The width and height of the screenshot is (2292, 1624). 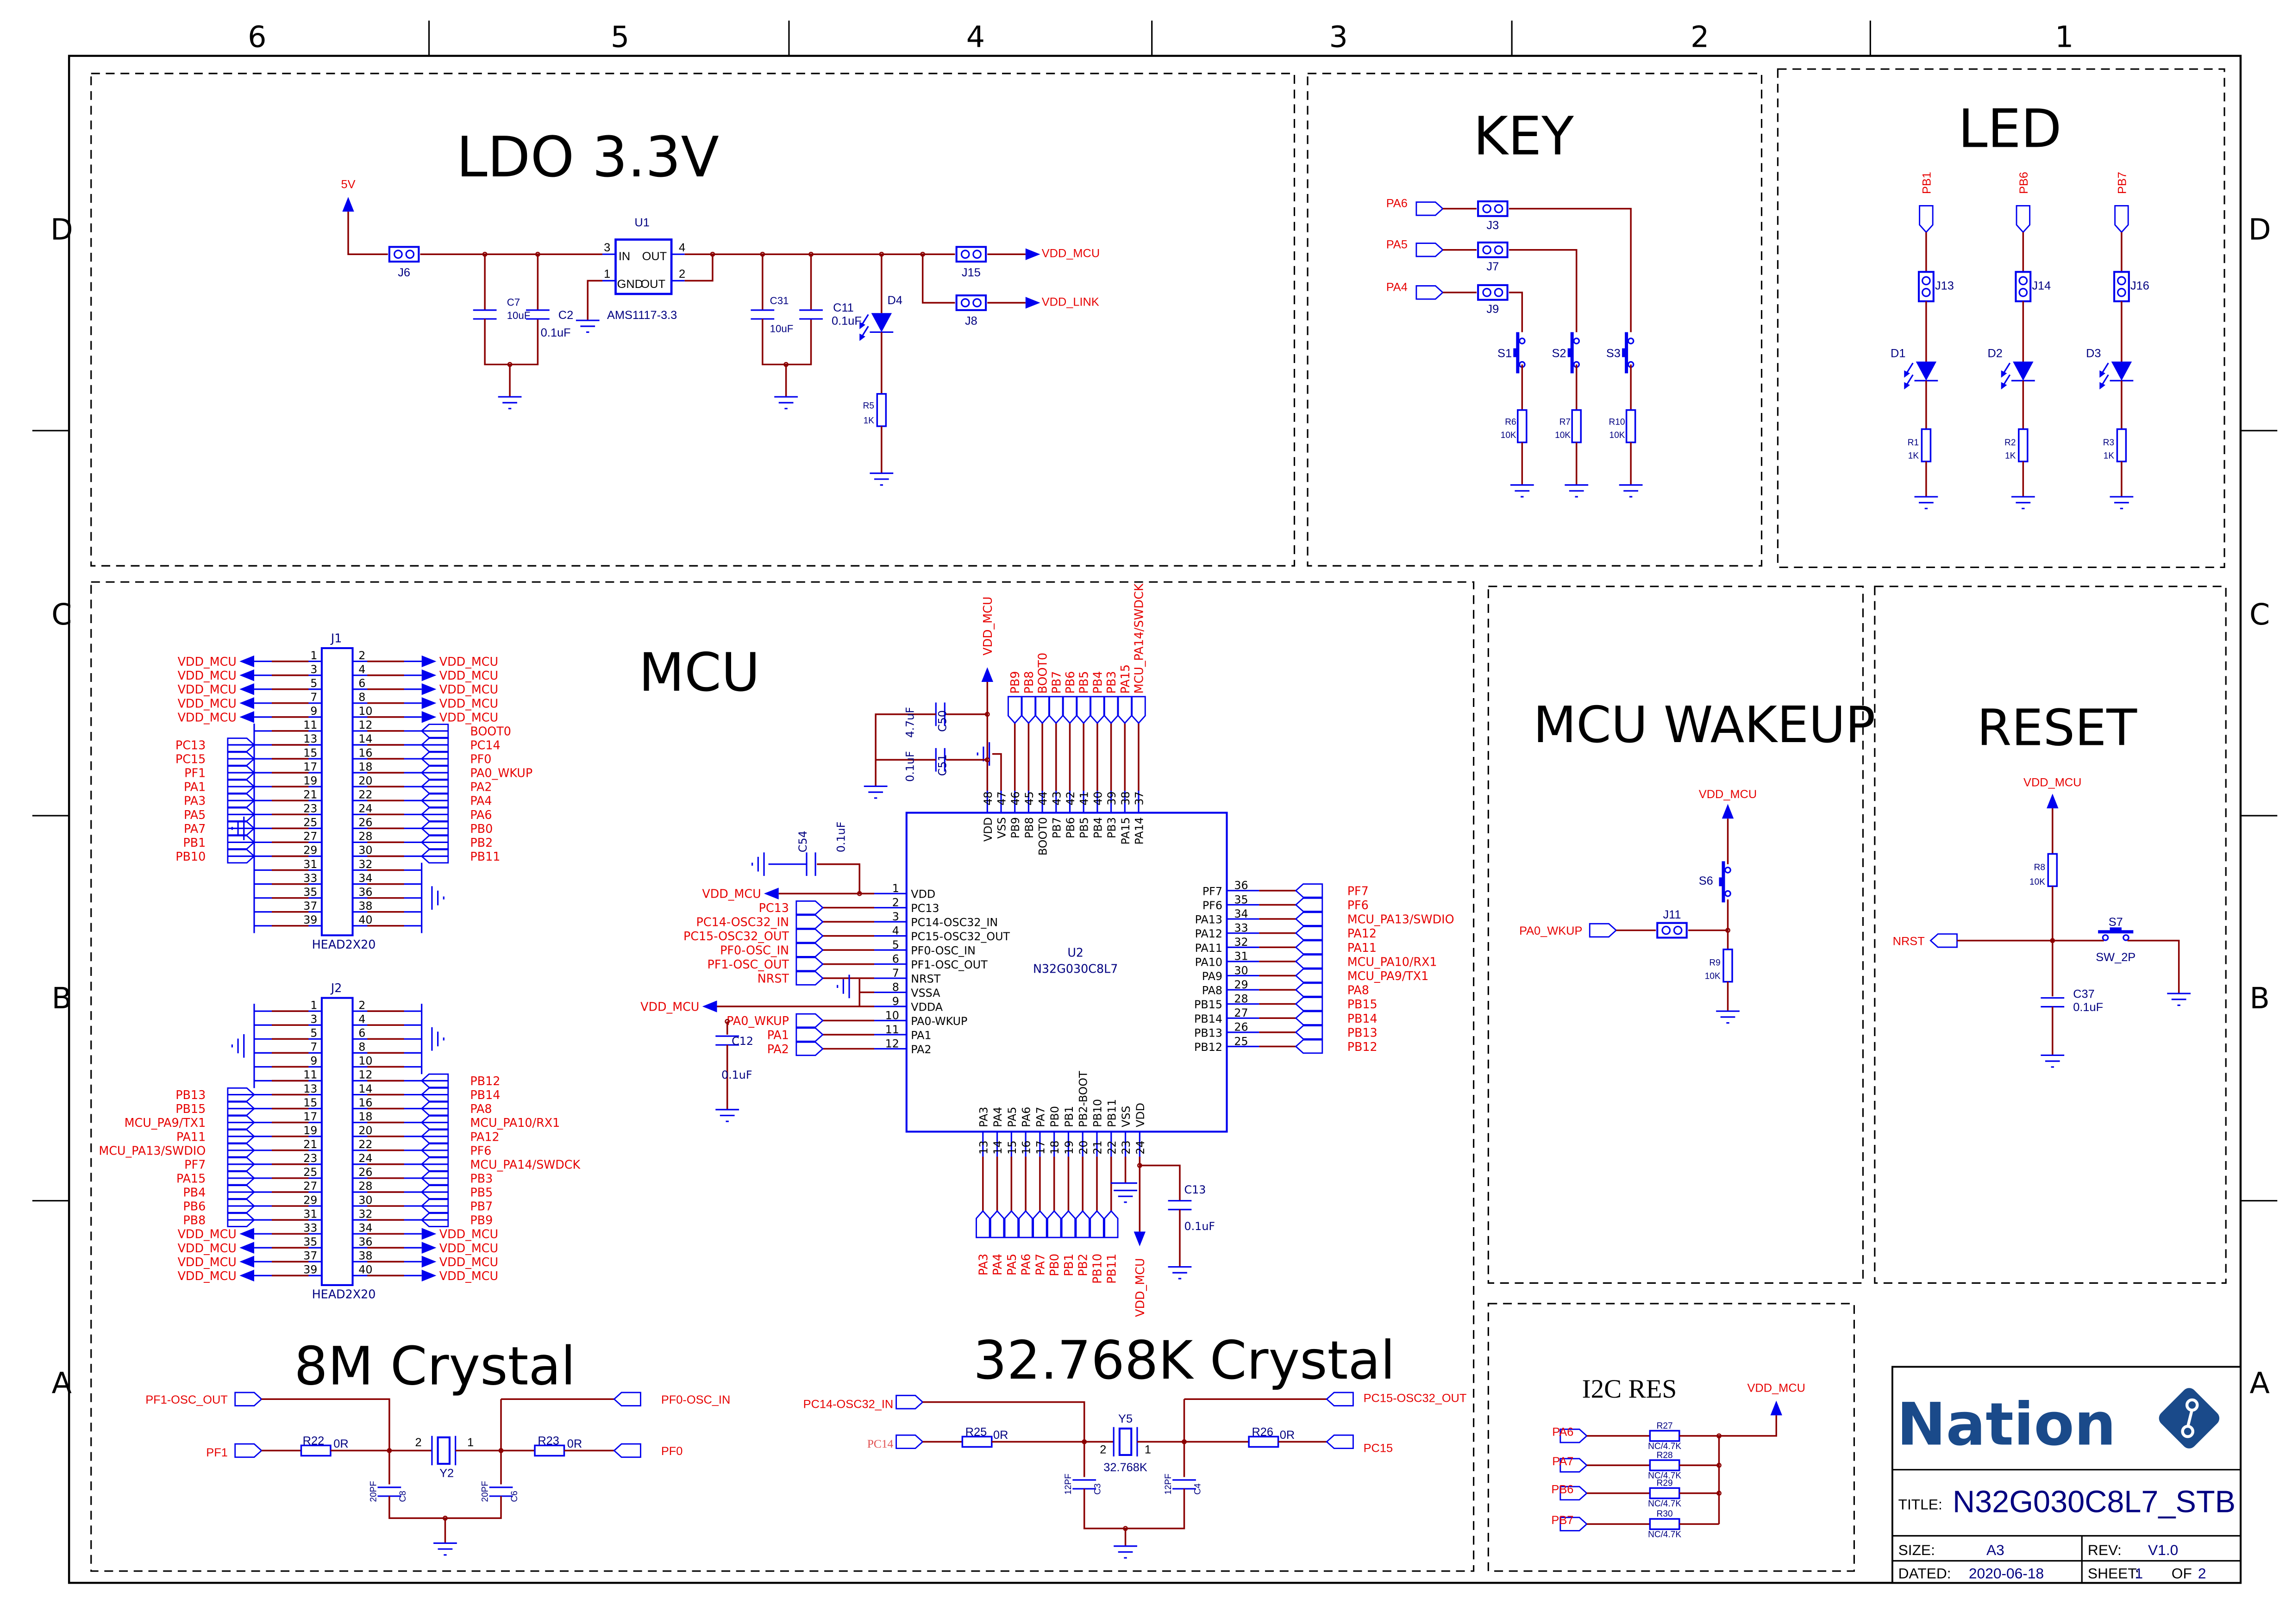 I want to click on net-label: NRST, so click(x=1909, y=941).